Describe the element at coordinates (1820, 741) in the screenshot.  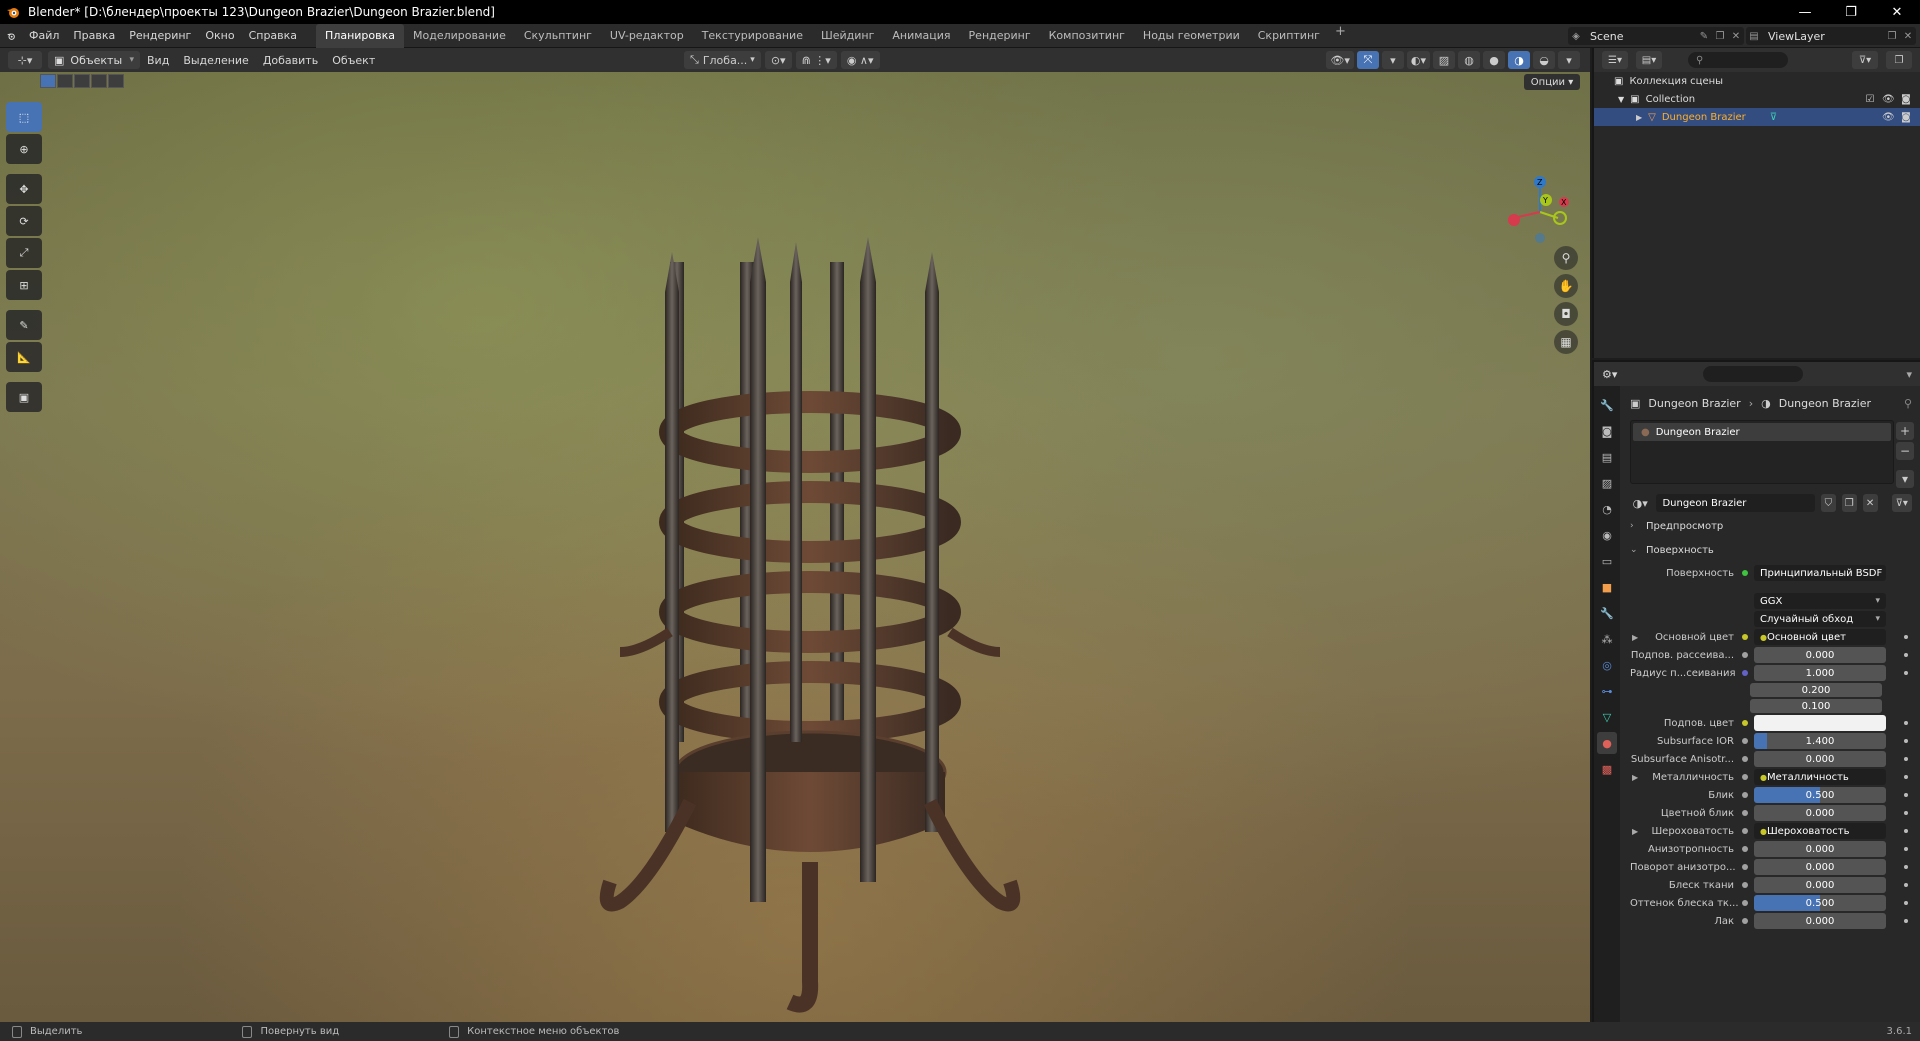
I see `property-field: 1.400` at that location.